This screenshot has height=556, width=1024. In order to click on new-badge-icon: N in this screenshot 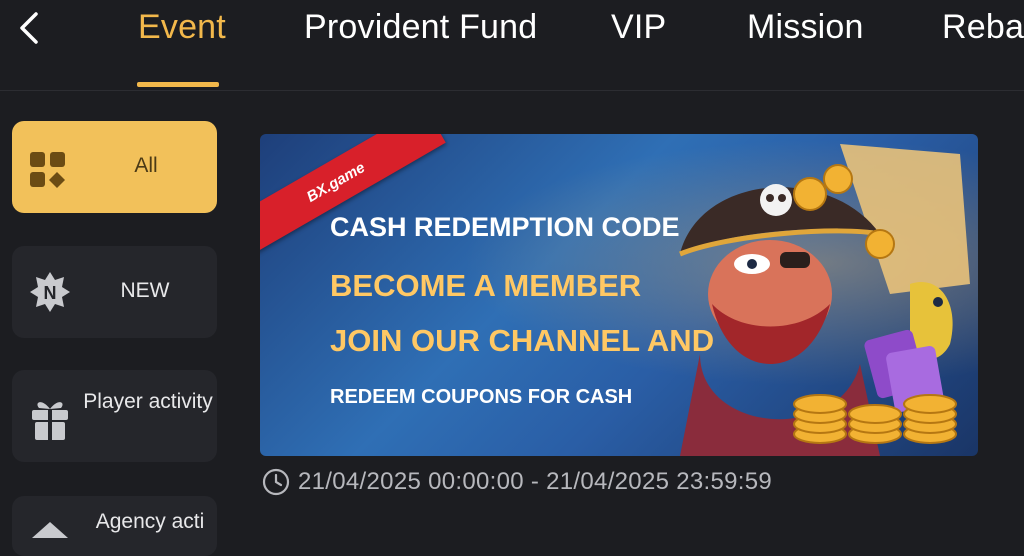, I will do `click(50, 292)`.